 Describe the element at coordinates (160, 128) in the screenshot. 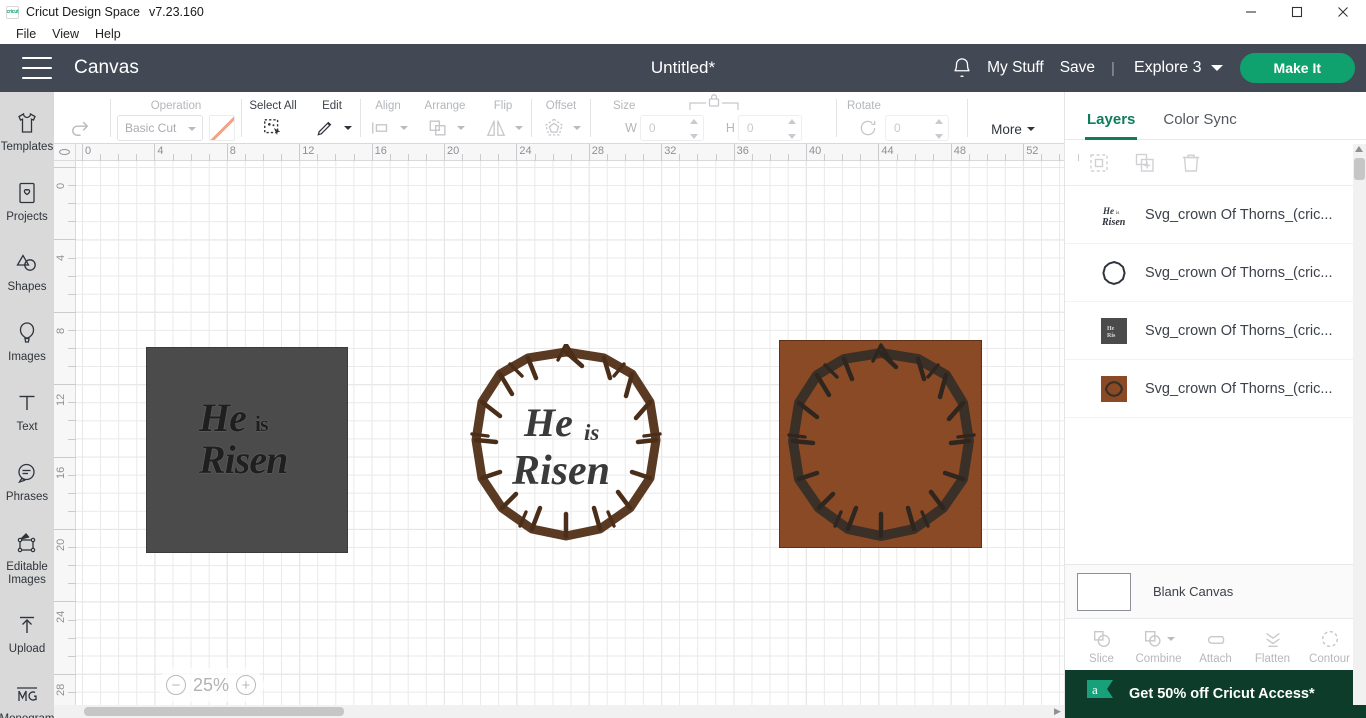

I see `operation-select: Basic Cut` at that location.